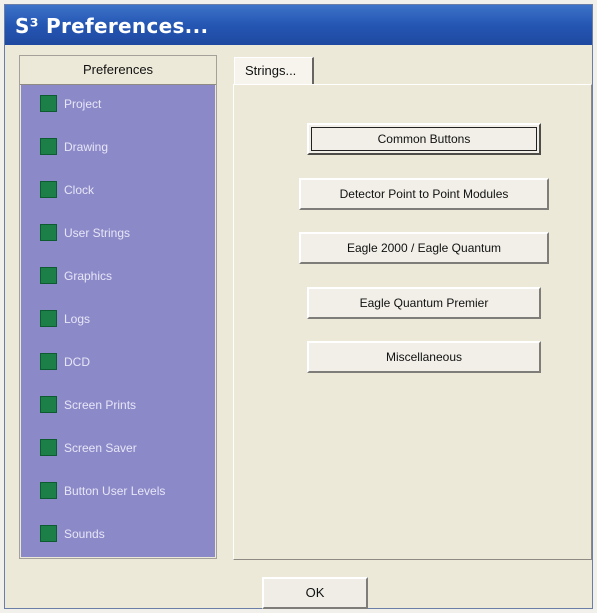 Image resolution: width=597 pixels, height=613 pixels. Describe the element at coordinates (79, 190) in the screenshot. I see `pref-item-label: Clock` at that location.